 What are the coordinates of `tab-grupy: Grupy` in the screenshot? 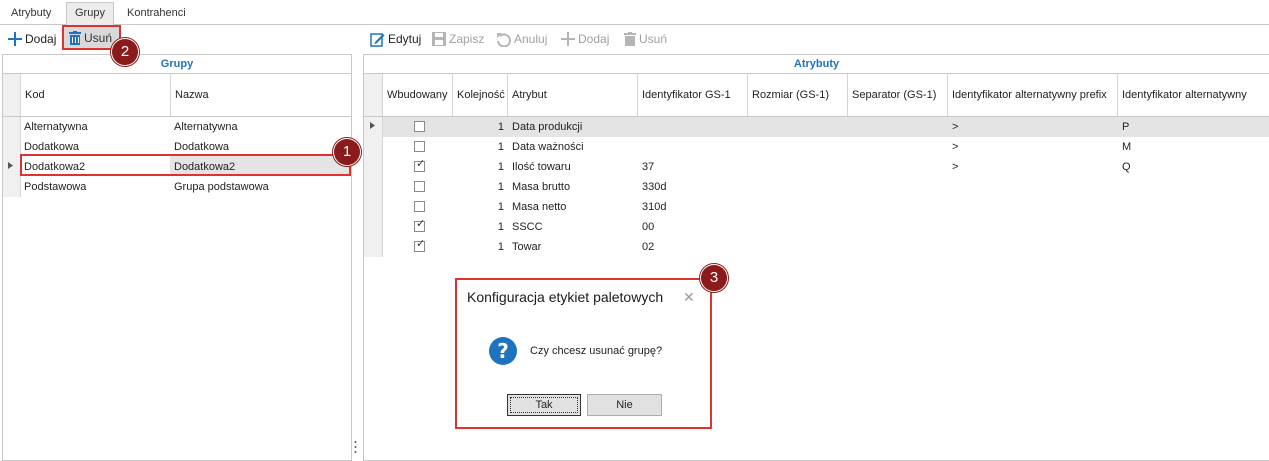 It's located at (90, 13).